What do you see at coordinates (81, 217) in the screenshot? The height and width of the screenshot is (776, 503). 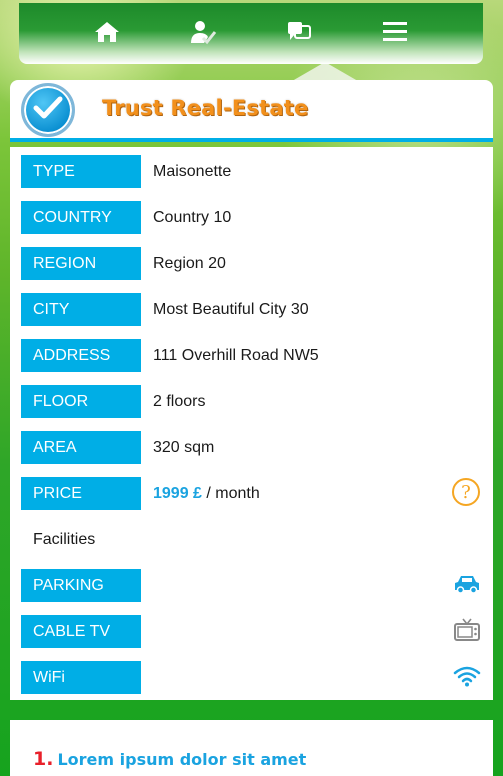 I see `detail-label: COUNTRY` at bounding box center [81, 217].